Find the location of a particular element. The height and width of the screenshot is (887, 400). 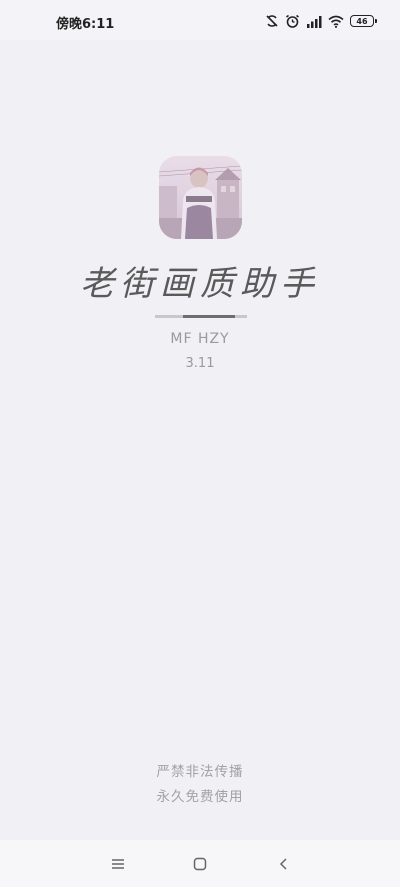

wifi-icon is located at coordinates (336, 21).